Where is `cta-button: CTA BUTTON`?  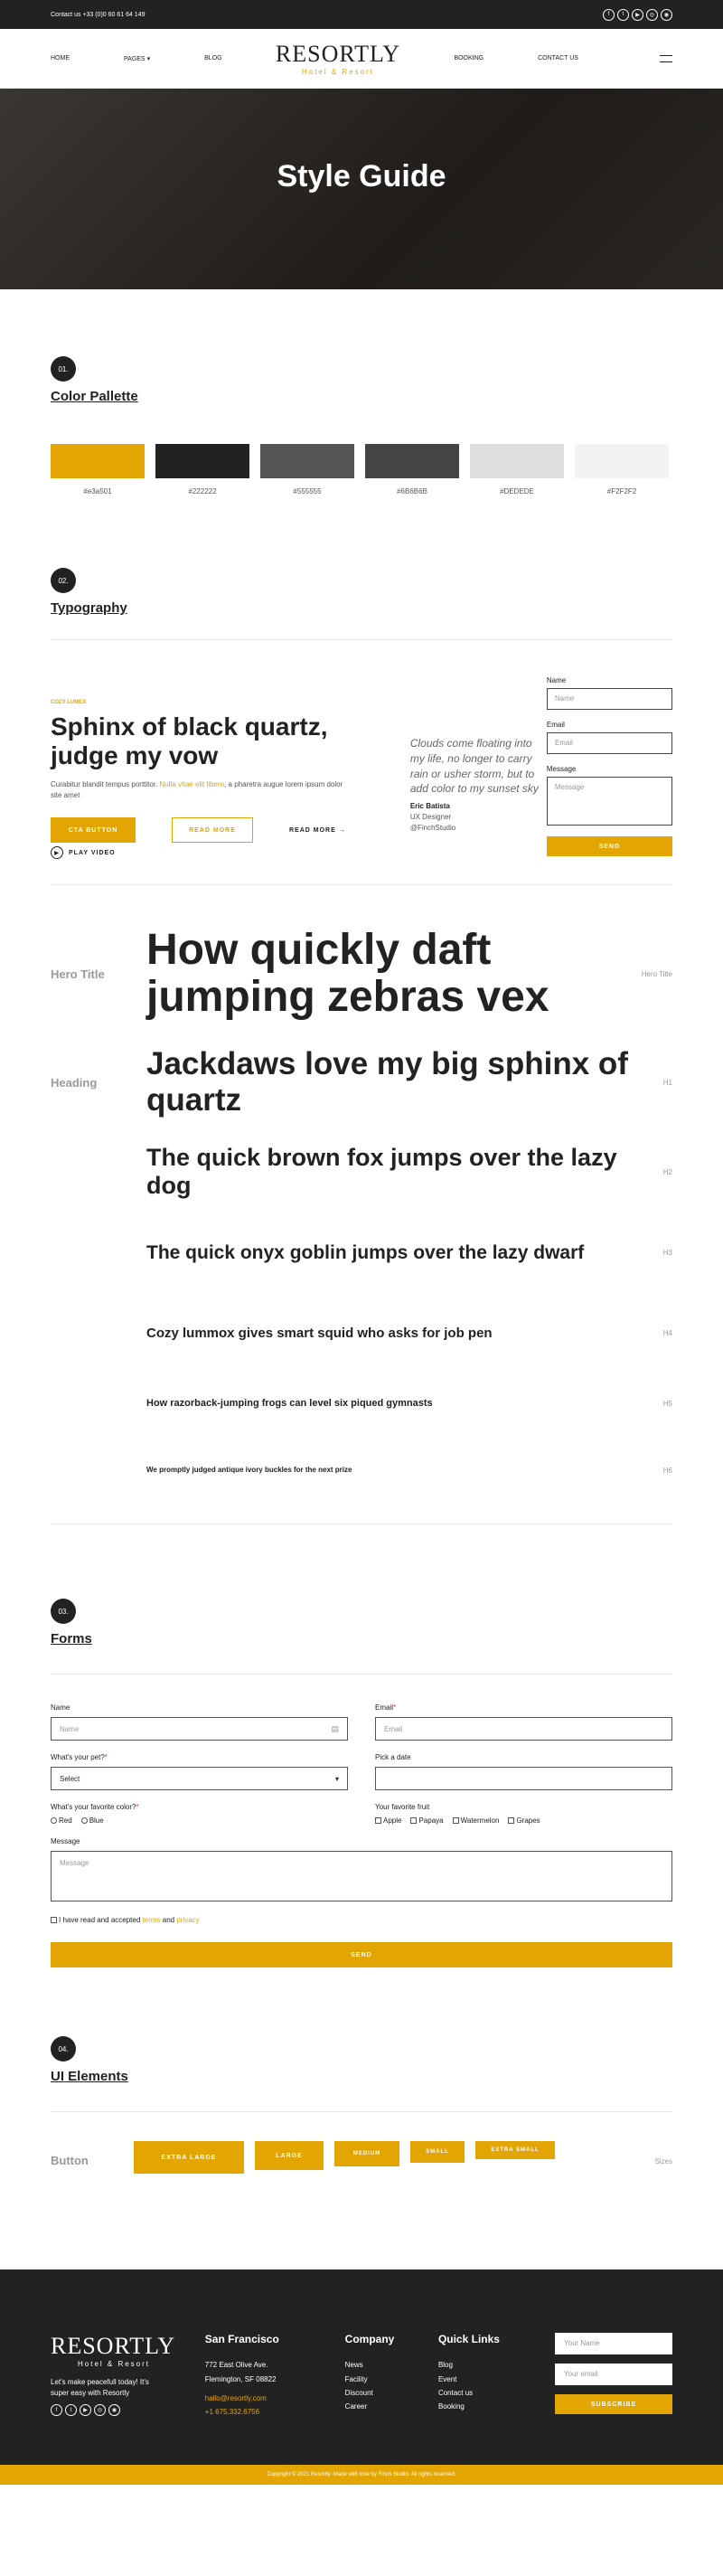 cta-button: CTA BUTTON is located at coordinates (94, 830).